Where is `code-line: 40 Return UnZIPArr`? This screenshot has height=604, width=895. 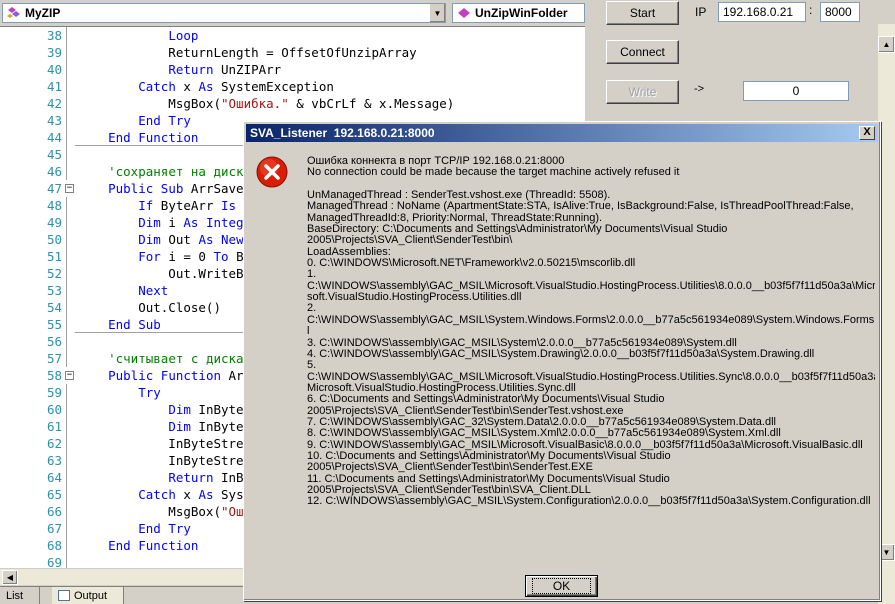
code-line: 40 Return UnZIPArr is located at coordinates (292, 69).